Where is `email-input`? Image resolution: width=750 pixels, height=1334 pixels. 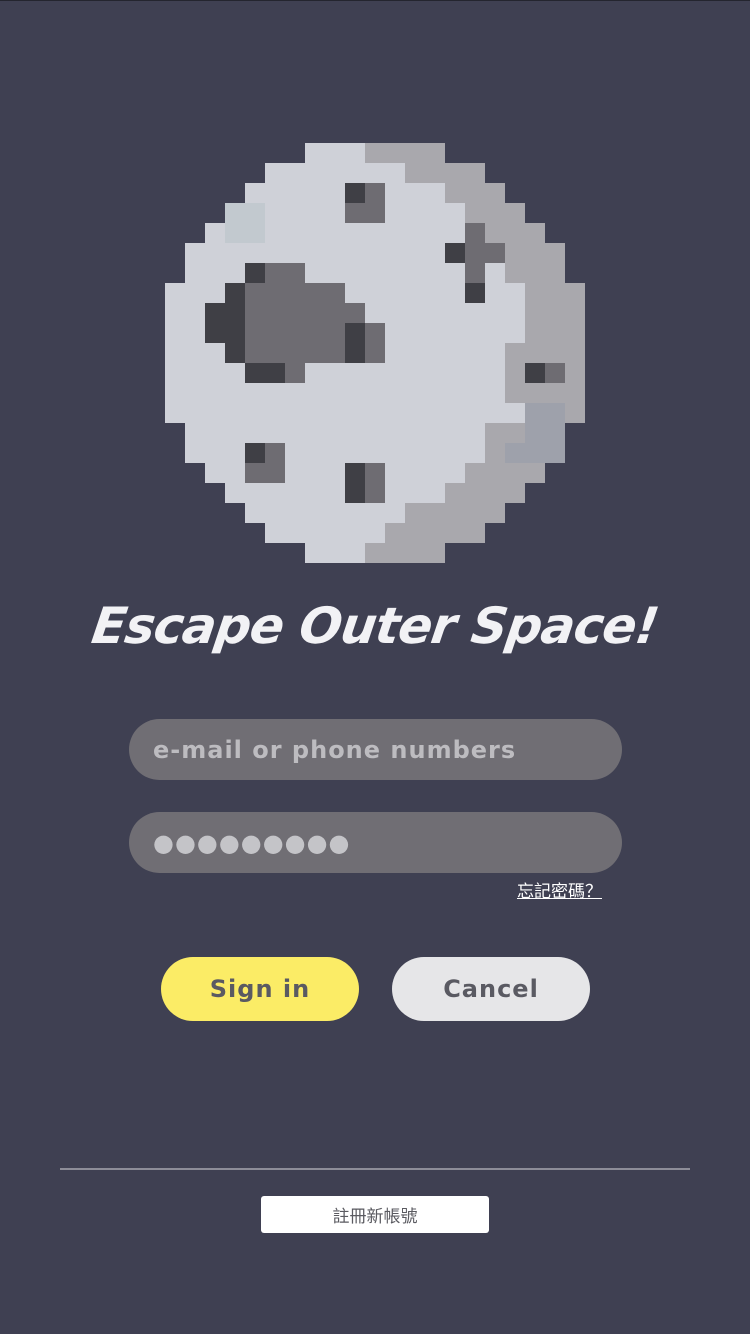
email-input is located at coordinates (387, 749).